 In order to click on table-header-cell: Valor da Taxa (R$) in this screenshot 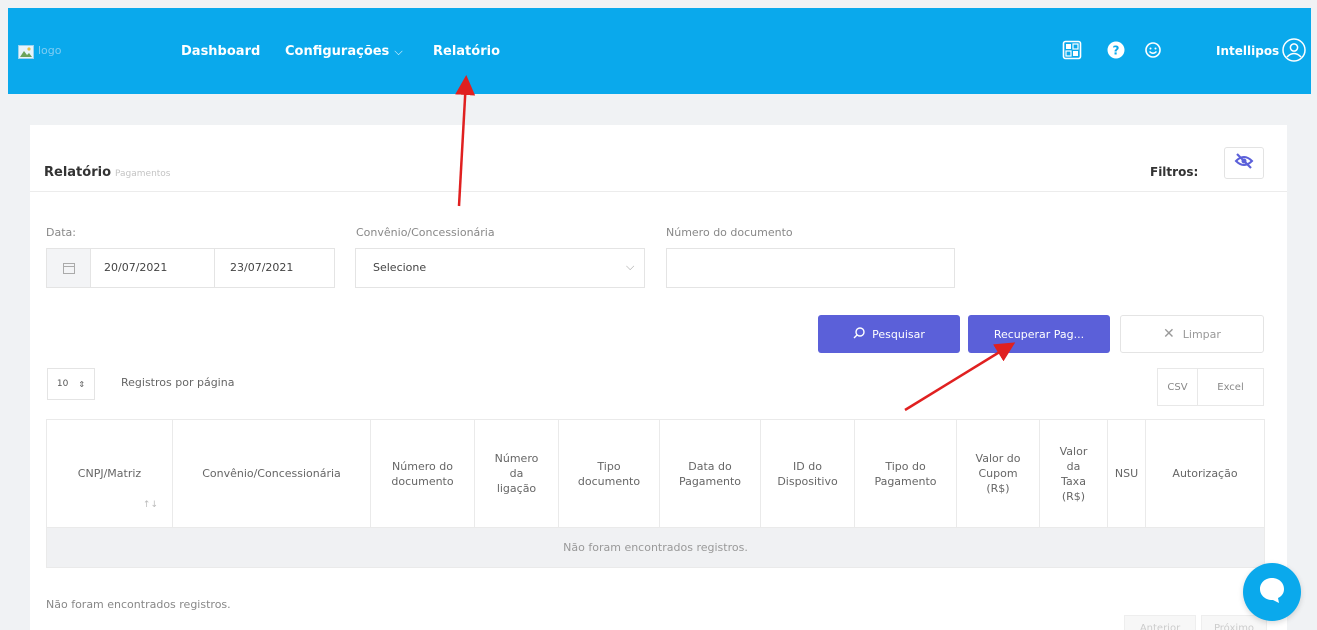, I will do `click(1073, 473)`.